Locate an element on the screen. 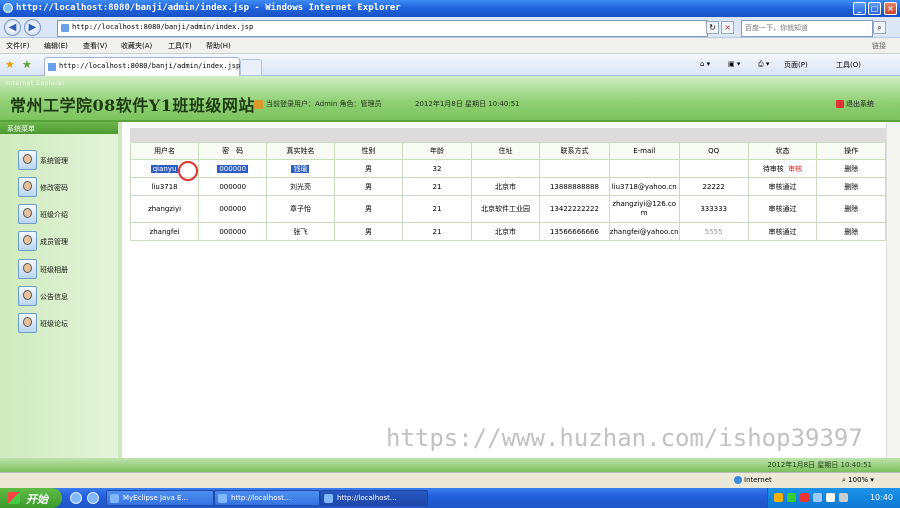 This screenshot has height=508, width=900. page-footer: 2012年1月8日 星期日 10:40:51 is located at coordinates (450, 465).